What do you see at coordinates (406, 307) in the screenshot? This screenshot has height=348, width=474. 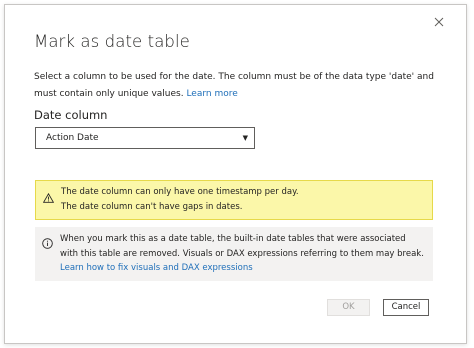 I see `cancel-button: Cancel` at bounding box center [406, 307].